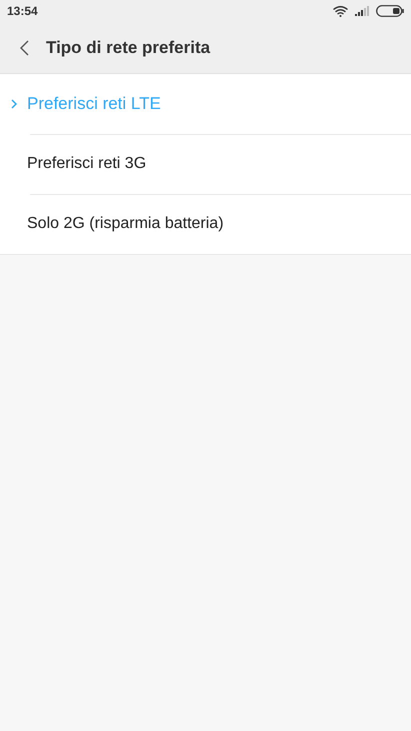 This screenshot has height=731, width=411. What do you see at coordinates (24, 48) in the screenshot?
I see `back-icon` at bounding box center [24, 48].